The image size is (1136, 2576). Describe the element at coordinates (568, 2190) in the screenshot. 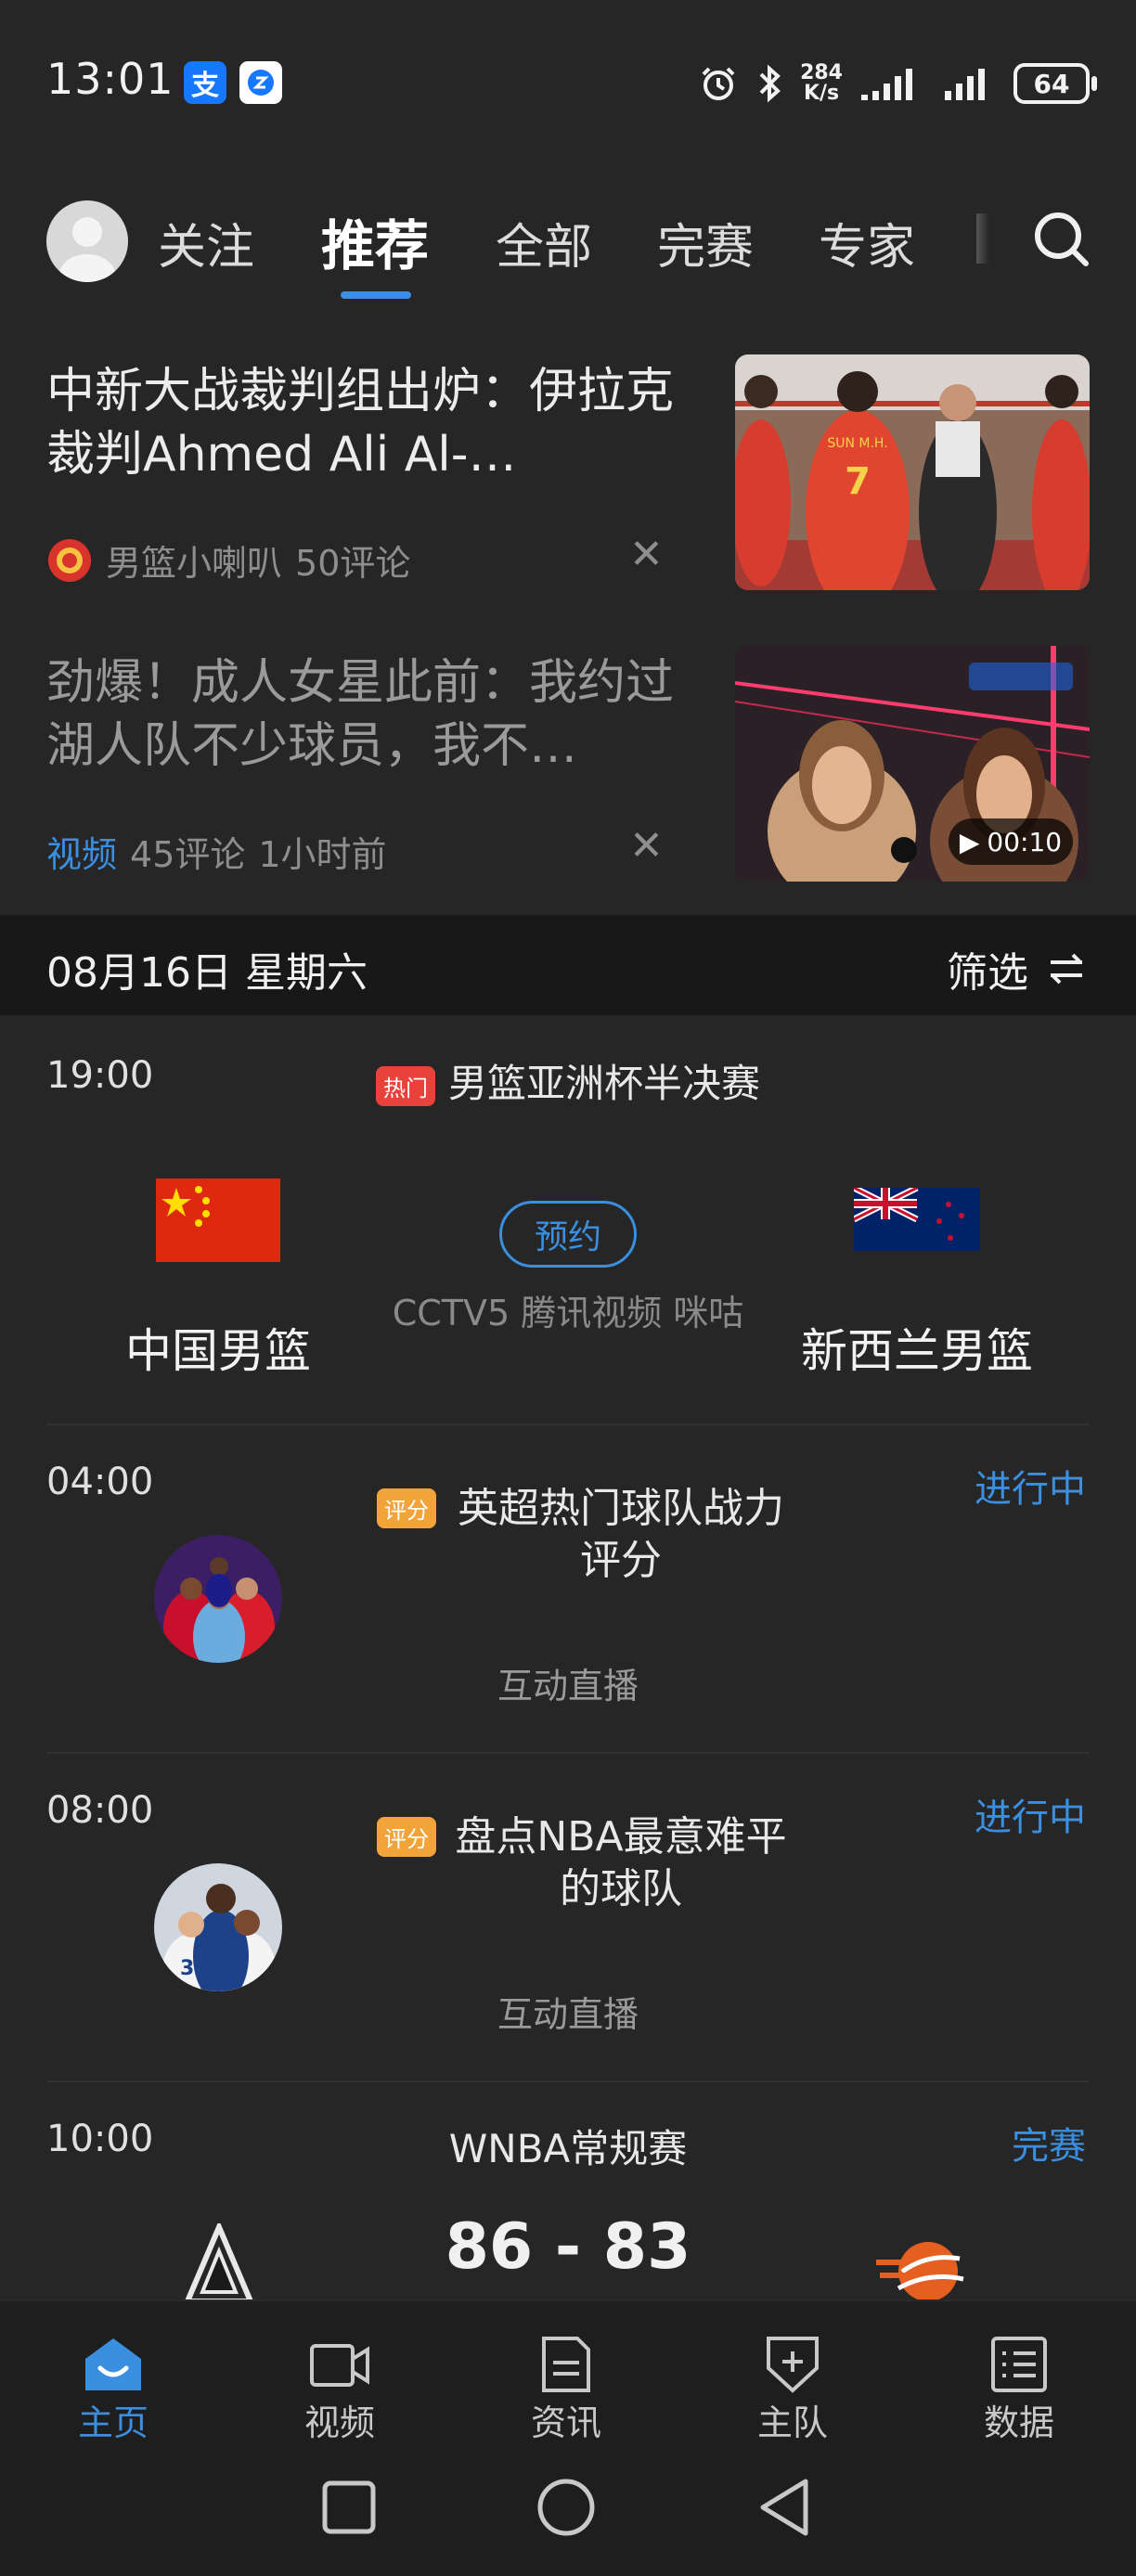

I see `match-card: 10:00 WNBA常规赛 完赛 86 - 83` at that location.